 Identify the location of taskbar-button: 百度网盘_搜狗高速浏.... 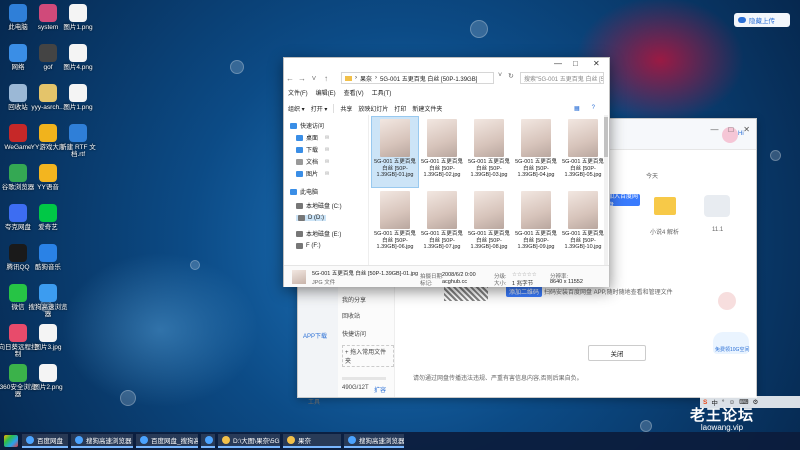
(167, 441).